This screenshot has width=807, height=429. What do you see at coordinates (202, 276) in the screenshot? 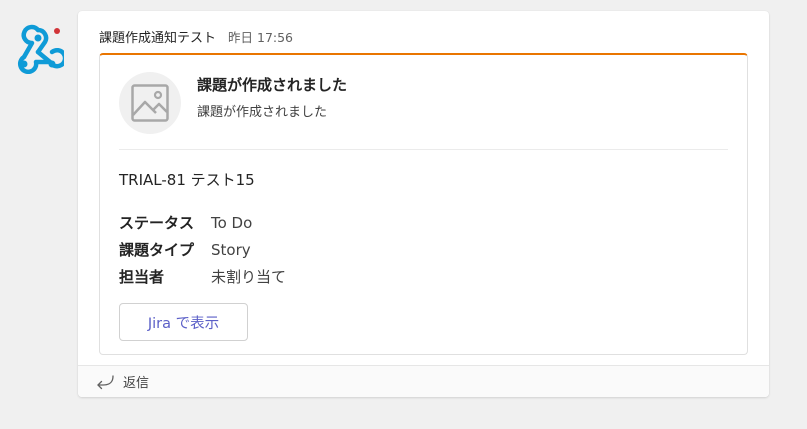
I see `fact-row-assignee: 担当者 未割り当て` at bounding box center [202, 276].